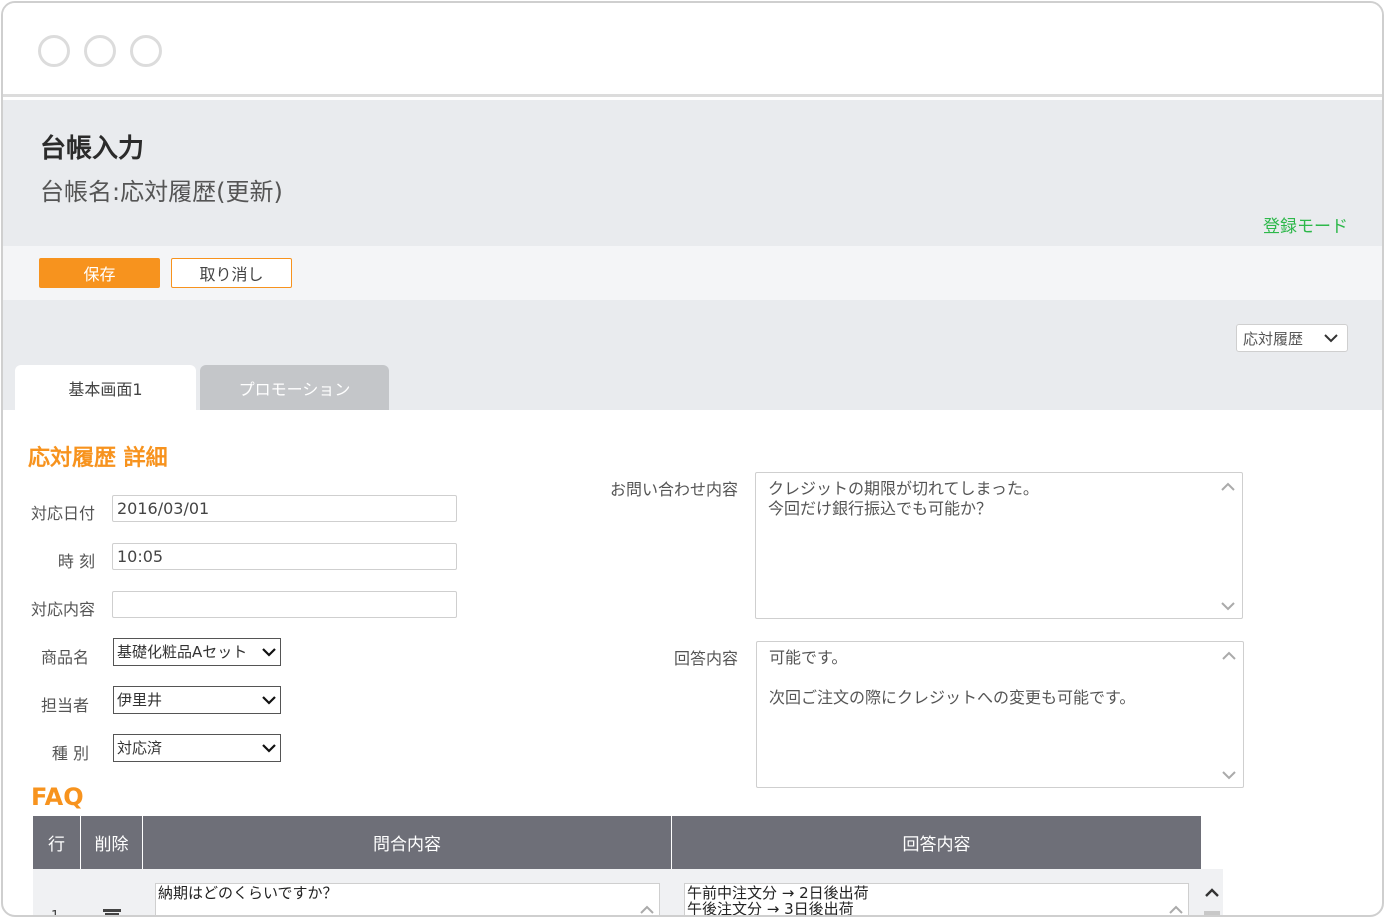 The width and height of the screenshot is (1386, 919). What do you see at coordinates (197, 700) in the screenshot?
I see `staff-select: 伊里井` at bounding box center [197, 700].